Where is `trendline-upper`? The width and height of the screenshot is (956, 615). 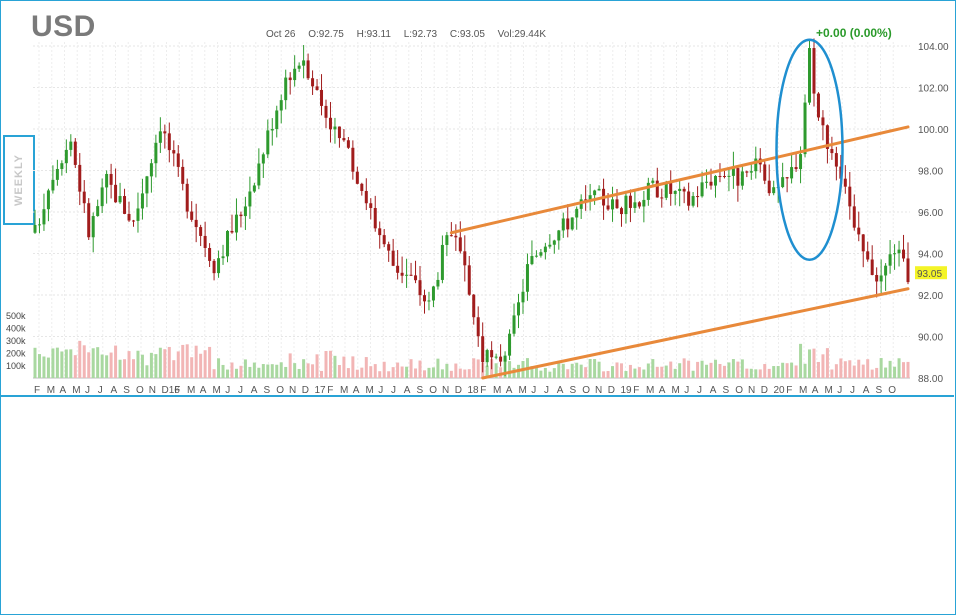
trendline-upper is located at coordinates (679, 180).